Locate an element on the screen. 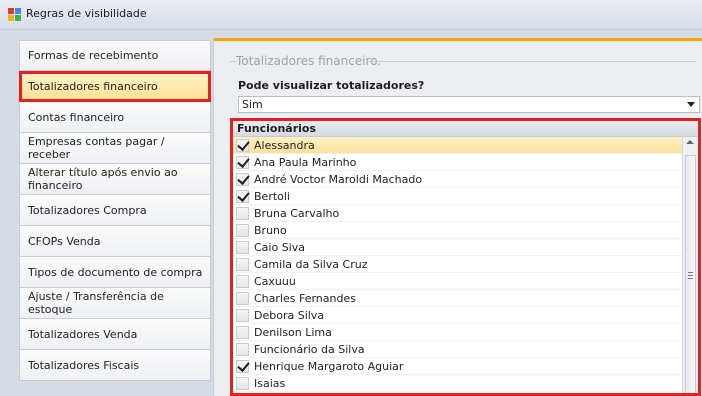 The height and width of the screenshot is (396, 702). employee-name: Henrique Margaroto Aguiar is located at coordinates (329, 366).